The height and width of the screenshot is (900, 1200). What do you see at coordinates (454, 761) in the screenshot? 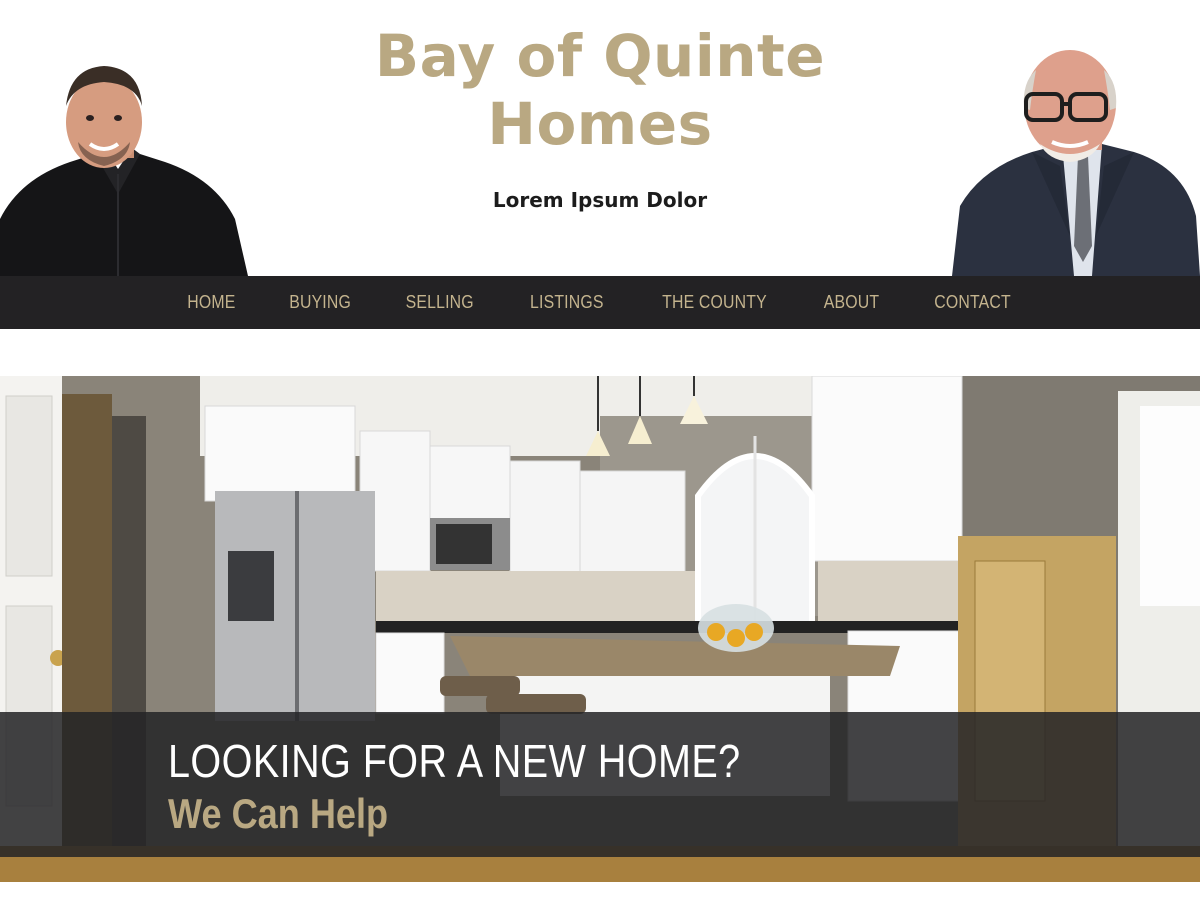
I see `hero-headline: LOOKING FOR A NEW HOME?` at bounding box center [454, 761].